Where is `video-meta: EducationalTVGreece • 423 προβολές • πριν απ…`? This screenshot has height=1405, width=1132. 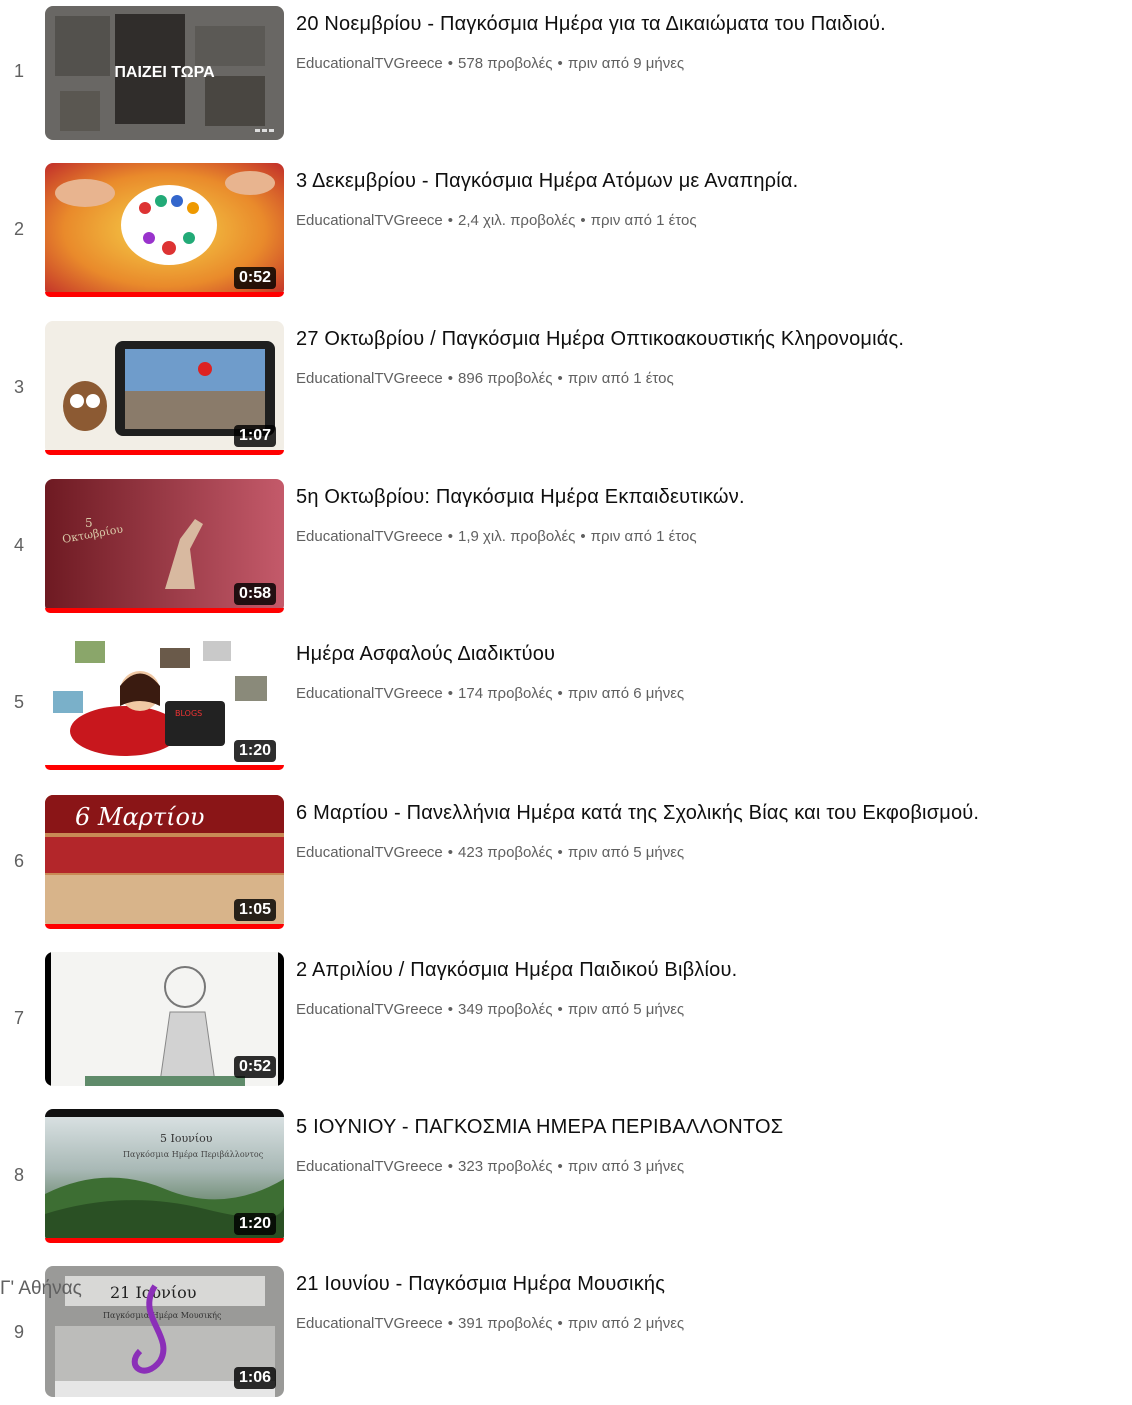
video-meta: EducationalTVGreece • 423 προβολές • πριν απ… is located at coordinates (490, 852).